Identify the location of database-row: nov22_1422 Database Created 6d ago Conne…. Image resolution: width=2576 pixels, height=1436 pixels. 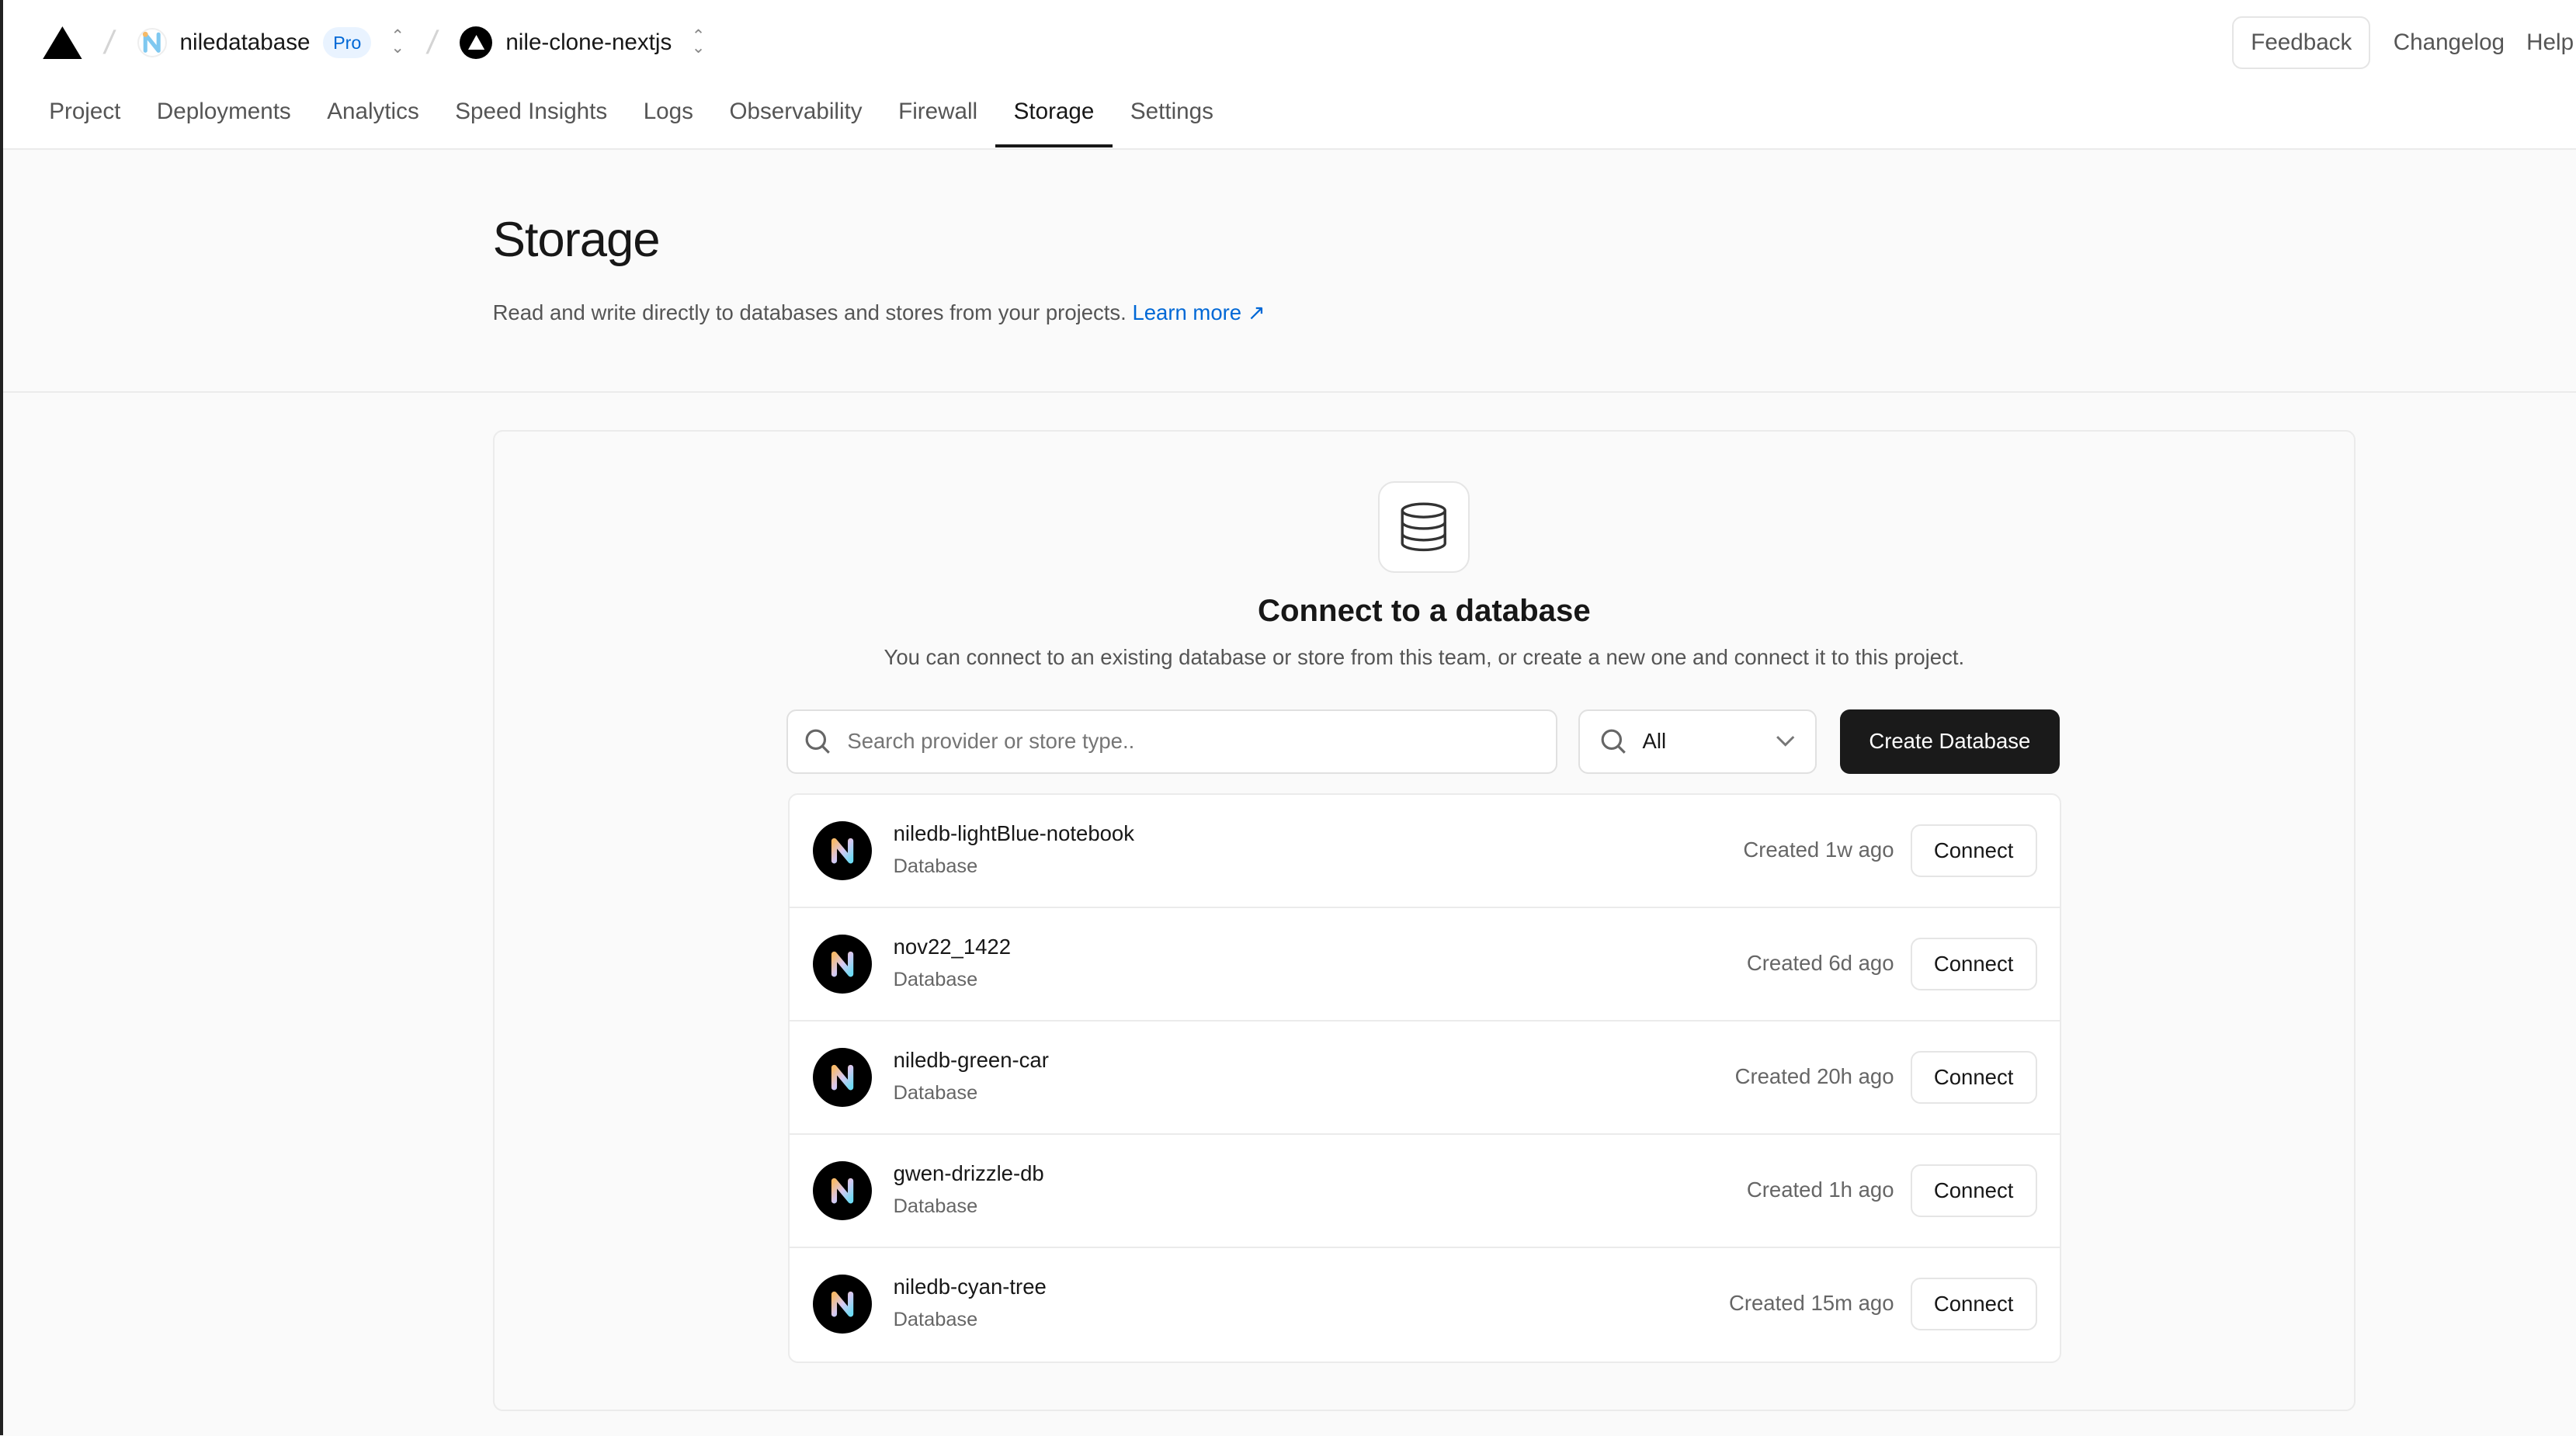
(1425, 965).